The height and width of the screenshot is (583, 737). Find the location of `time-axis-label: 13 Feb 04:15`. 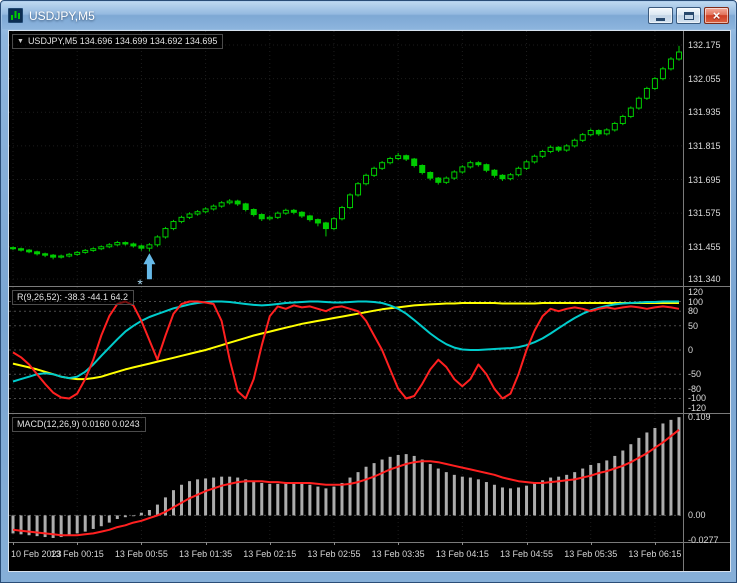

time-axis-label: 13 Feb 04:15 is located at coordinates (462, 554).